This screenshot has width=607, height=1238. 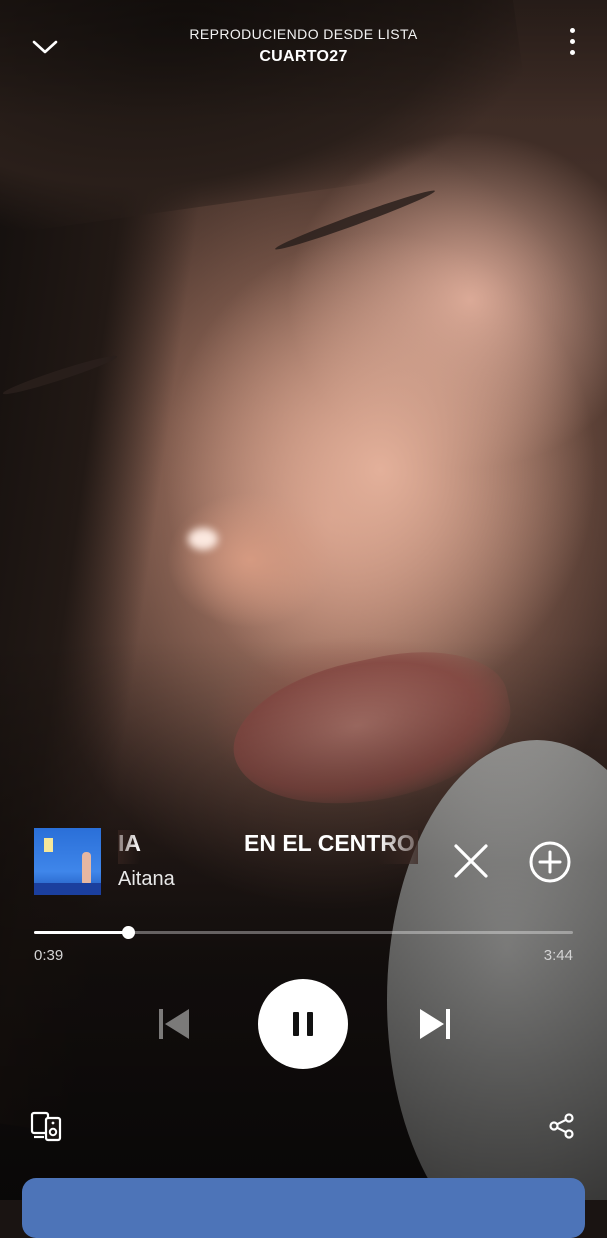 What do you see at coordinates (67, 861) in the screenshot?
I see `album-cover` at bounding box center [67, 861].